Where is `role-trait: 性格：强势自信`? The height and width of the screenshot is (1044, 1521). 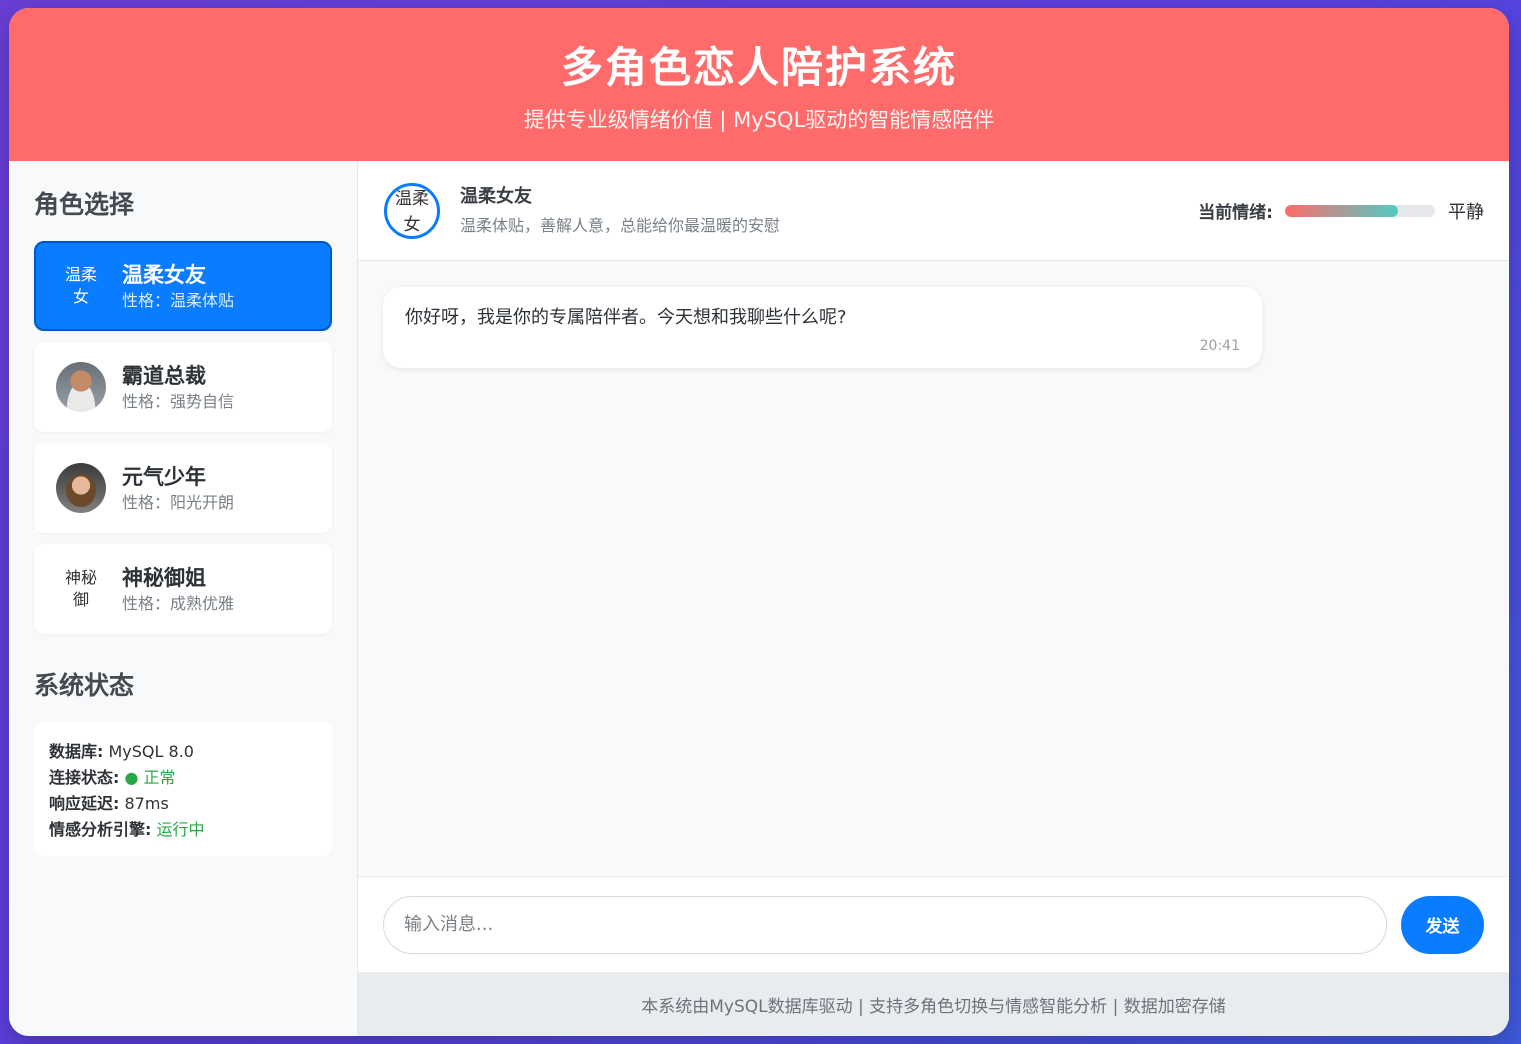
role-trait: 性格：强势自信 is located at coordinates (178, 401).